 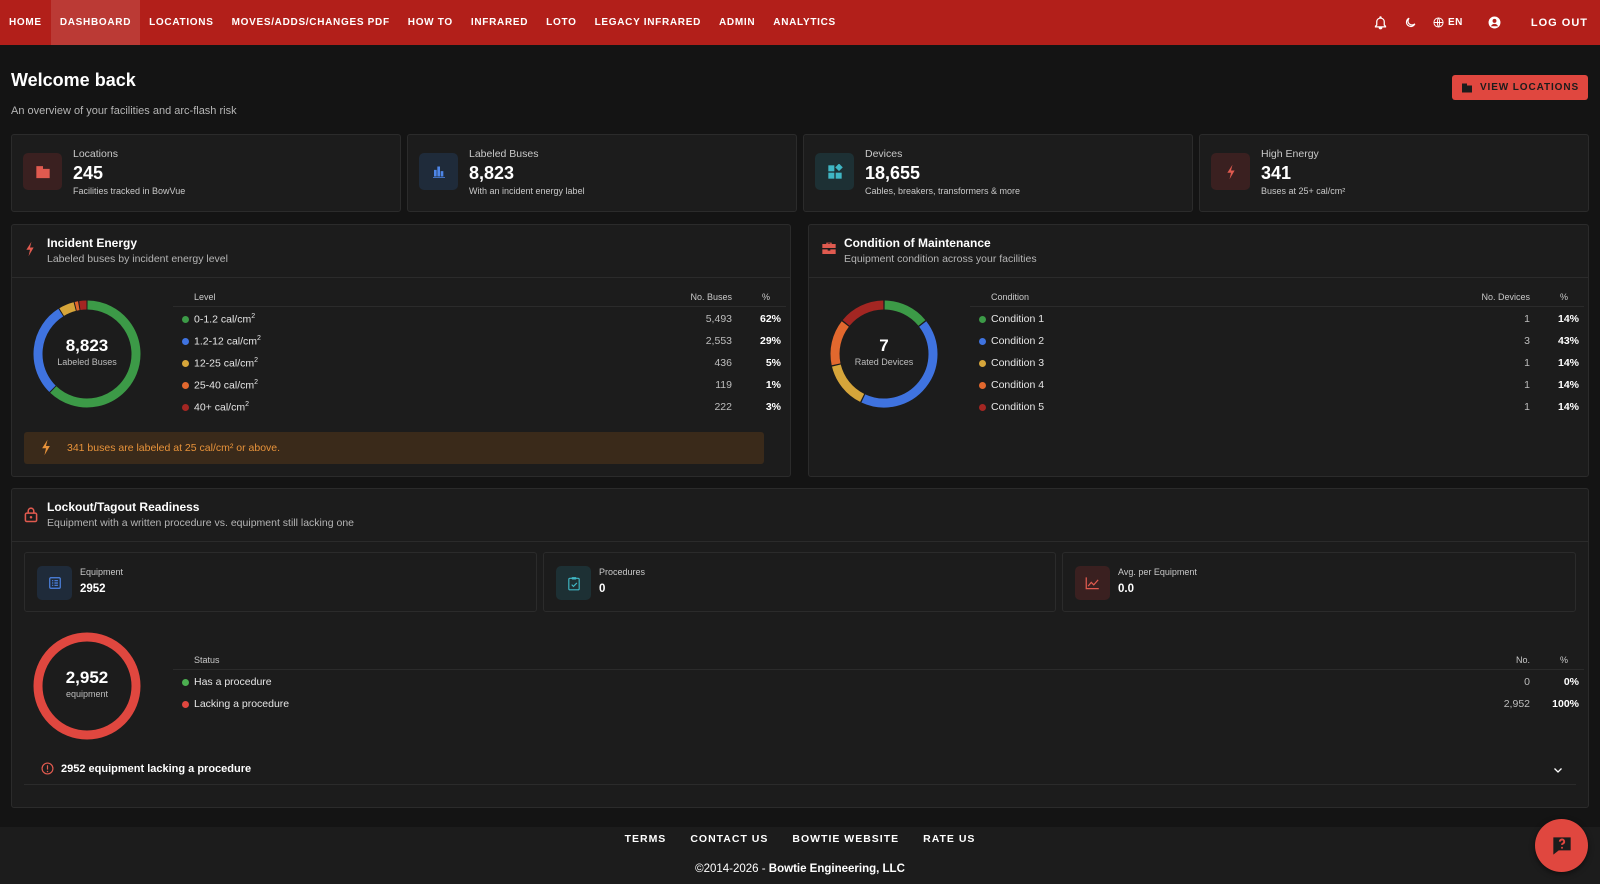 What do you see at coordinates (1018, 341) in the screenshot?
I see `row-label: Condition 2` at bounding box center [1018, 341].